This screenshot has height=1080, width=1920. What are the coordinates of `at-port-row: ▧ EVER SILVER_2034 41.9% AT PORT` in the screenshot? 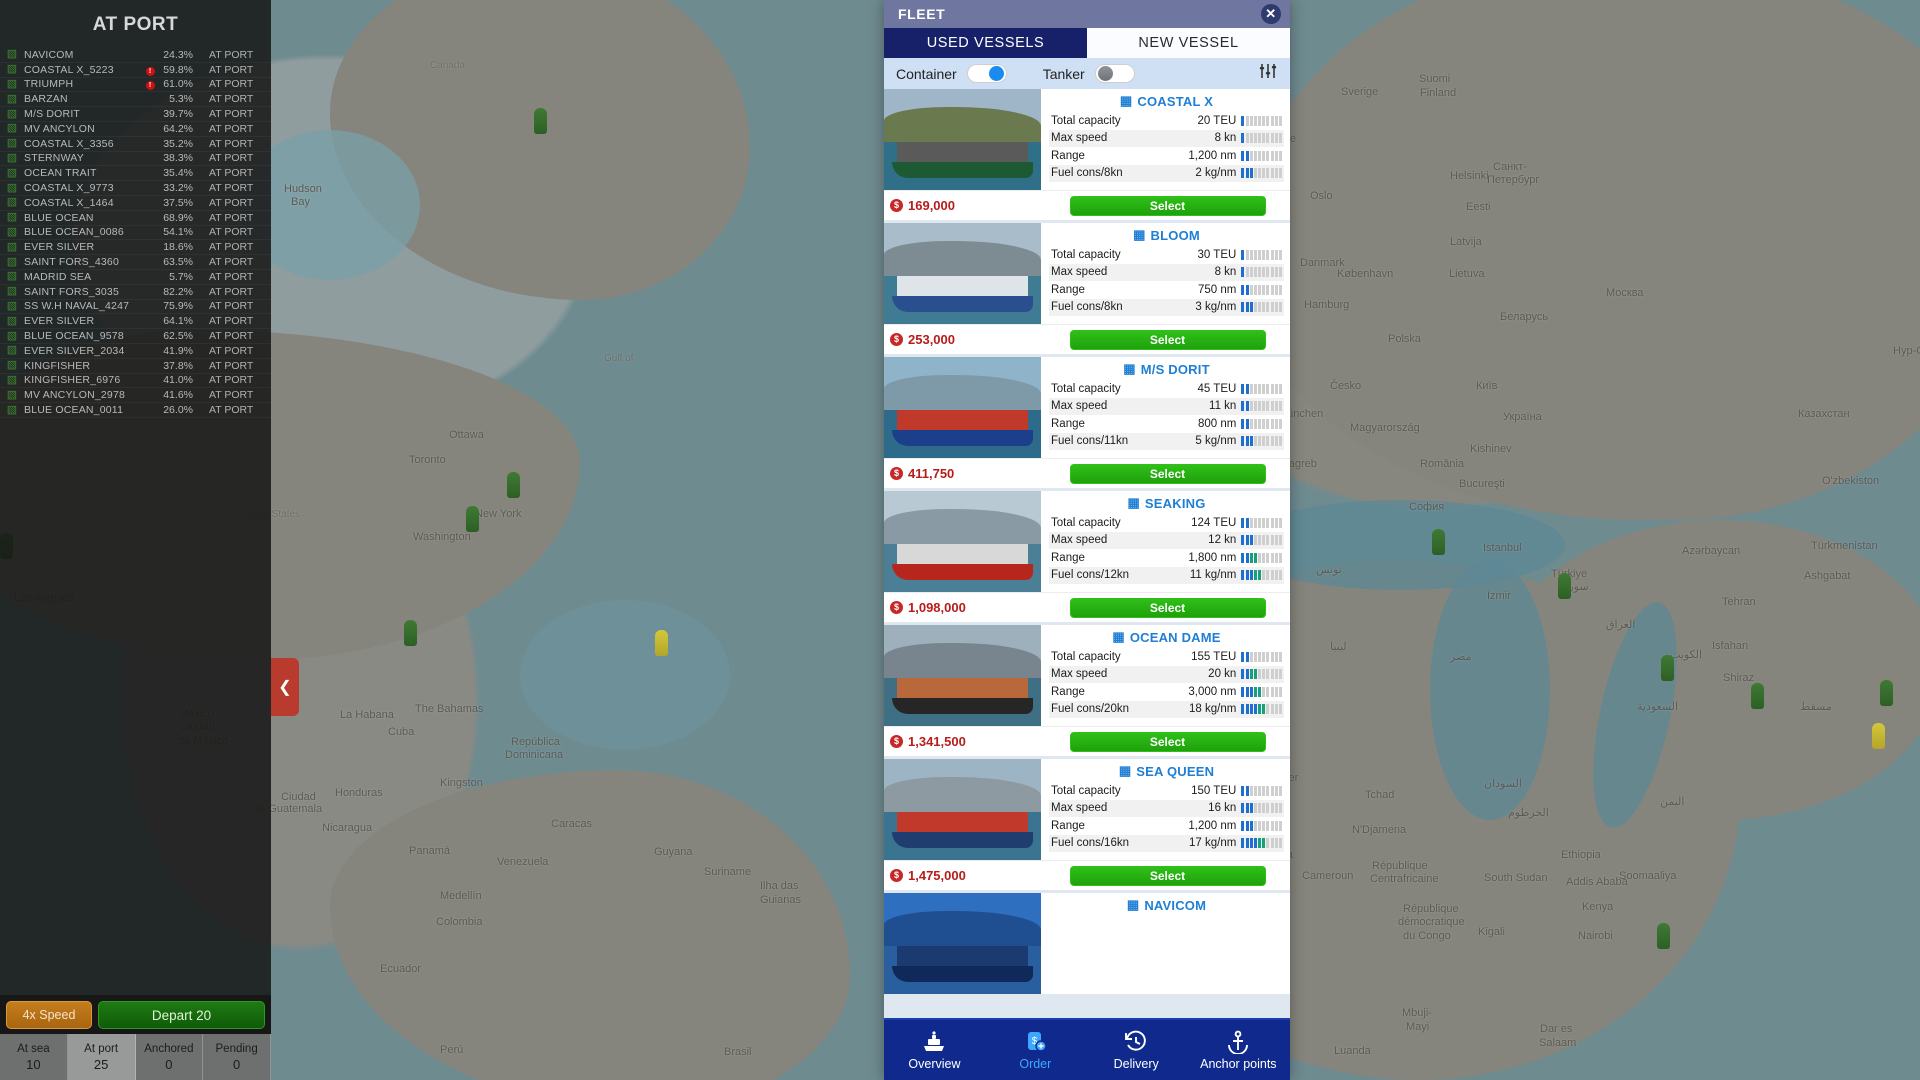 It's located at (135, 351).